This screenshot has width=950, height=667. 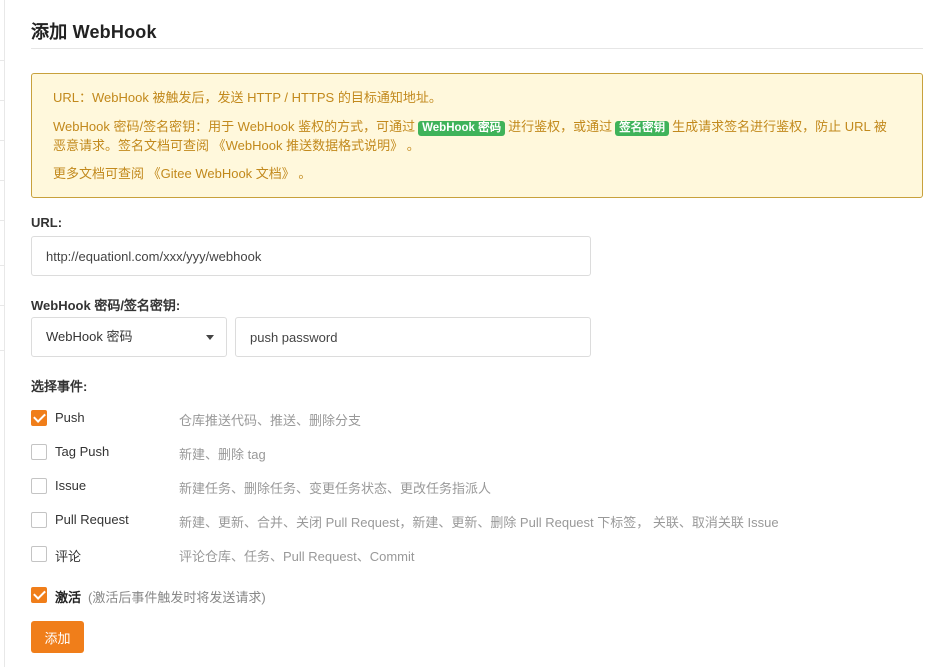 What do you see at coordinates (39, 418) in the screenshot?
I see `push-checkbox` at bounding box center [39, 418].